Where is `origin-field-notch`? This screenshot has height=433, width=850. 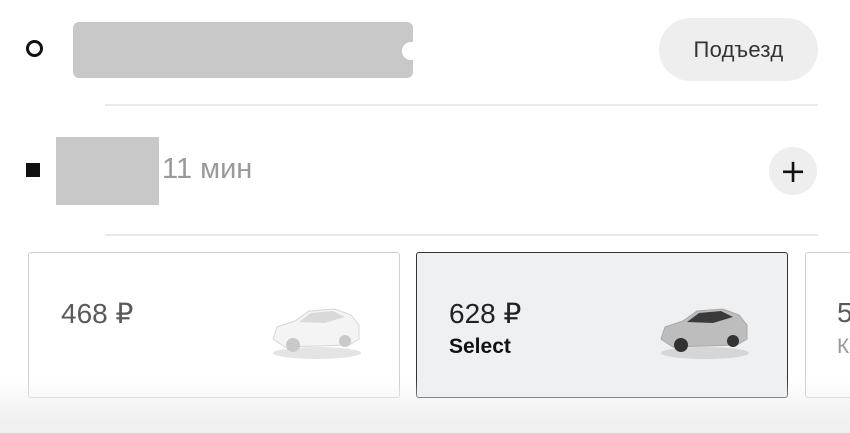 origin-field-notch is located at coordinates (411, 51).